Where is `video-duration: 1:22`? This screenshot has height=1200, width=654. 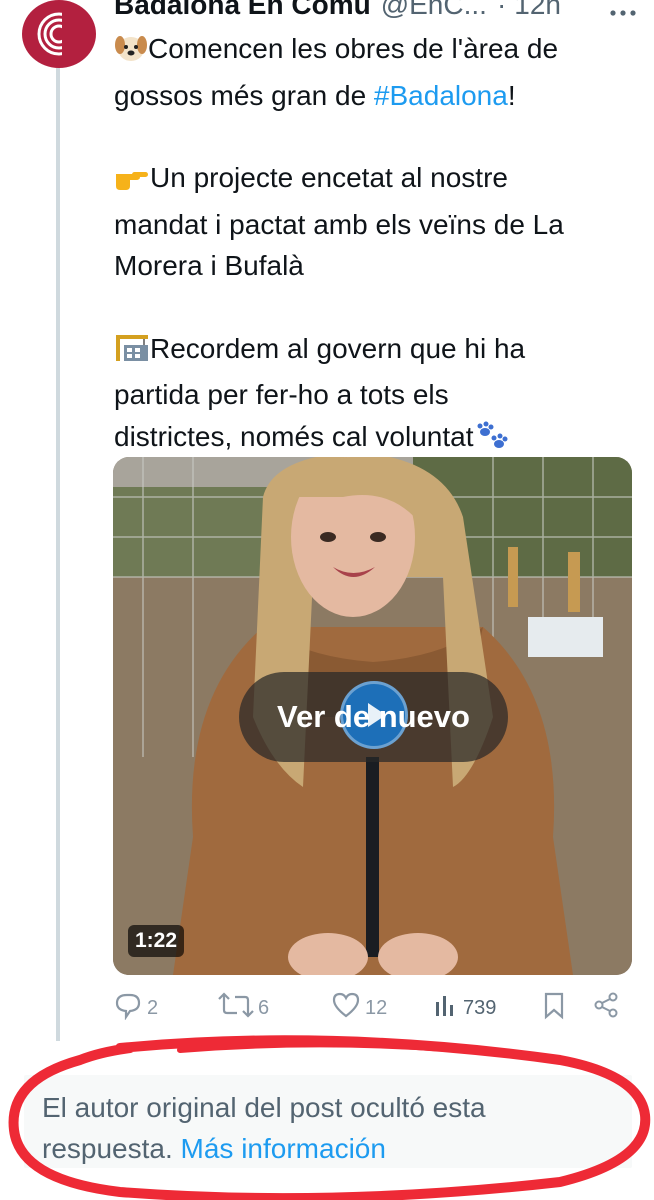
video-duration: 1:22 is located at coordinates (156, 941).